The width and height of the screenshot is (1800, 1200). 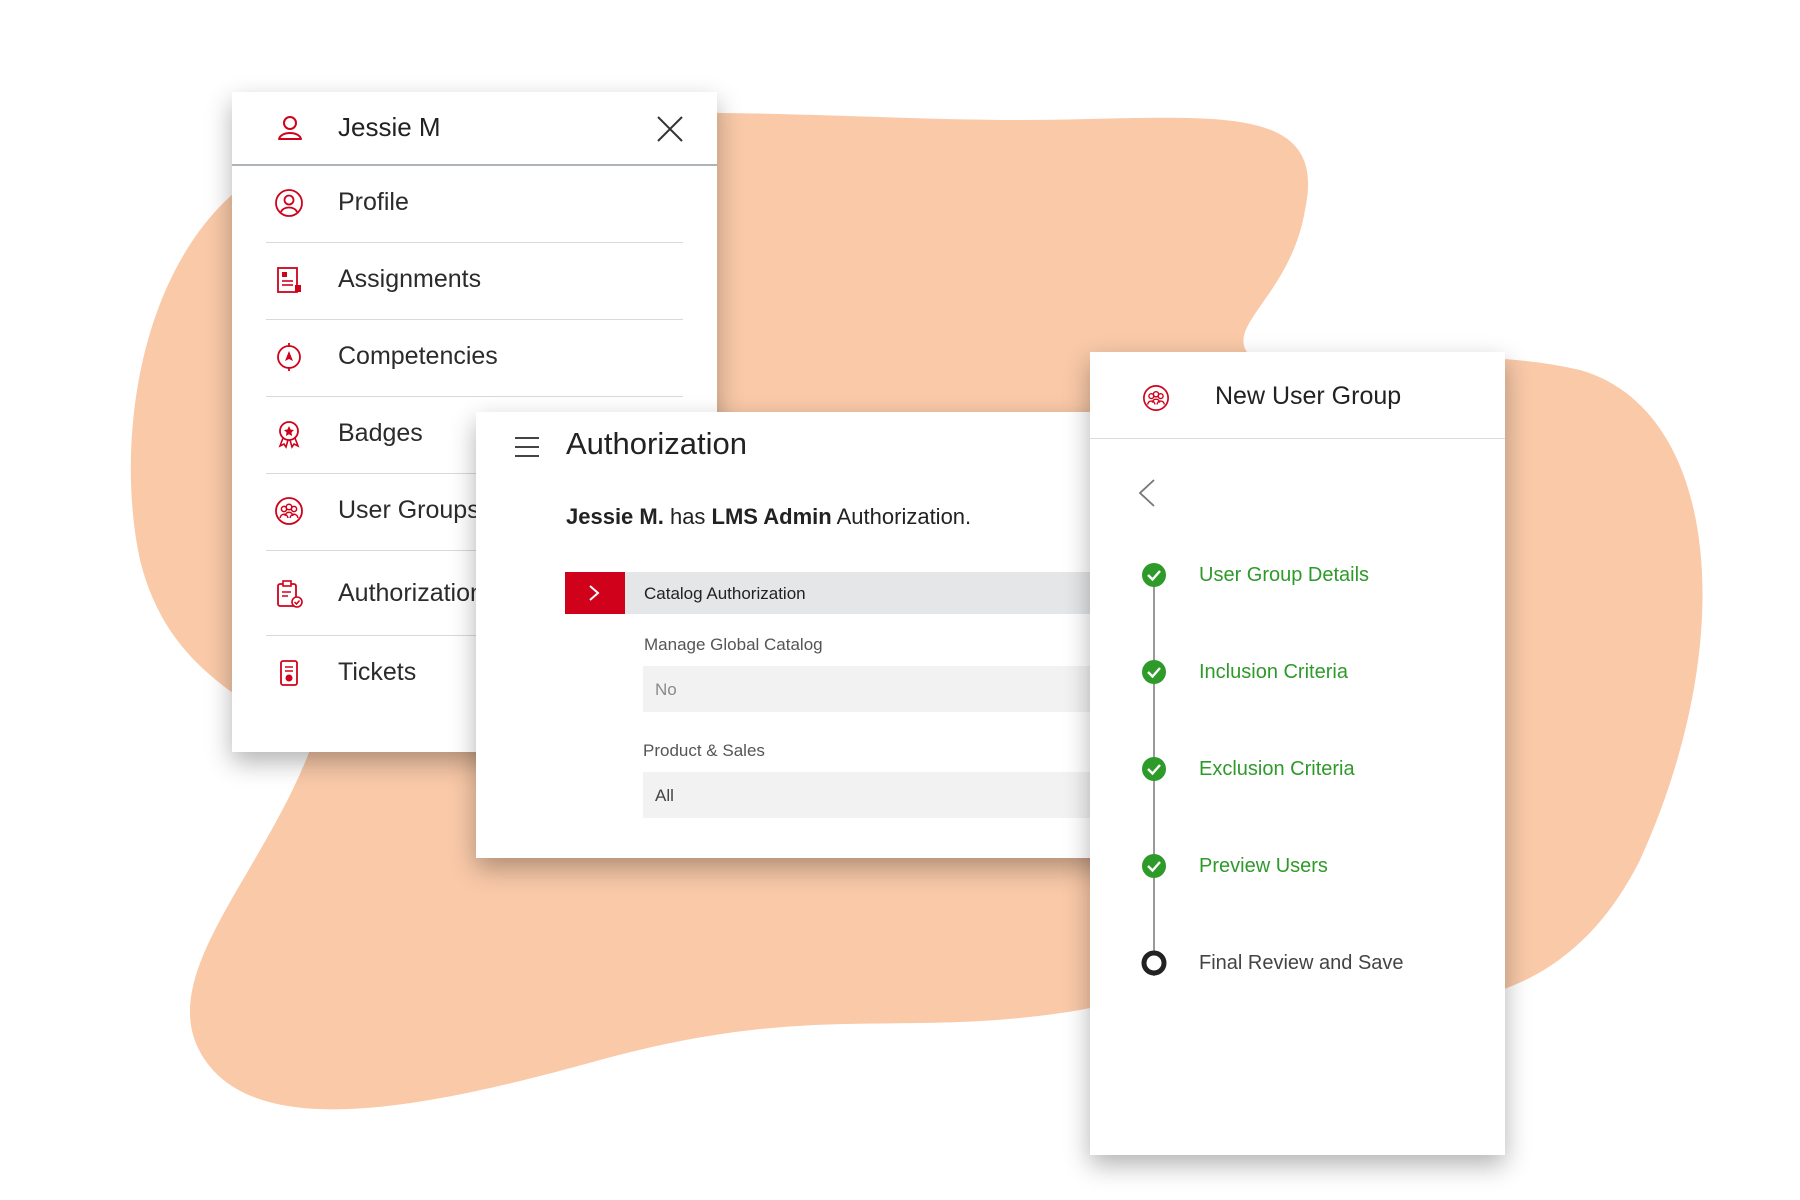 What do you see at coordinates (389, 127) in the screenshot?
I see `user-name: Jessie M` at bounding box center [389, 127].